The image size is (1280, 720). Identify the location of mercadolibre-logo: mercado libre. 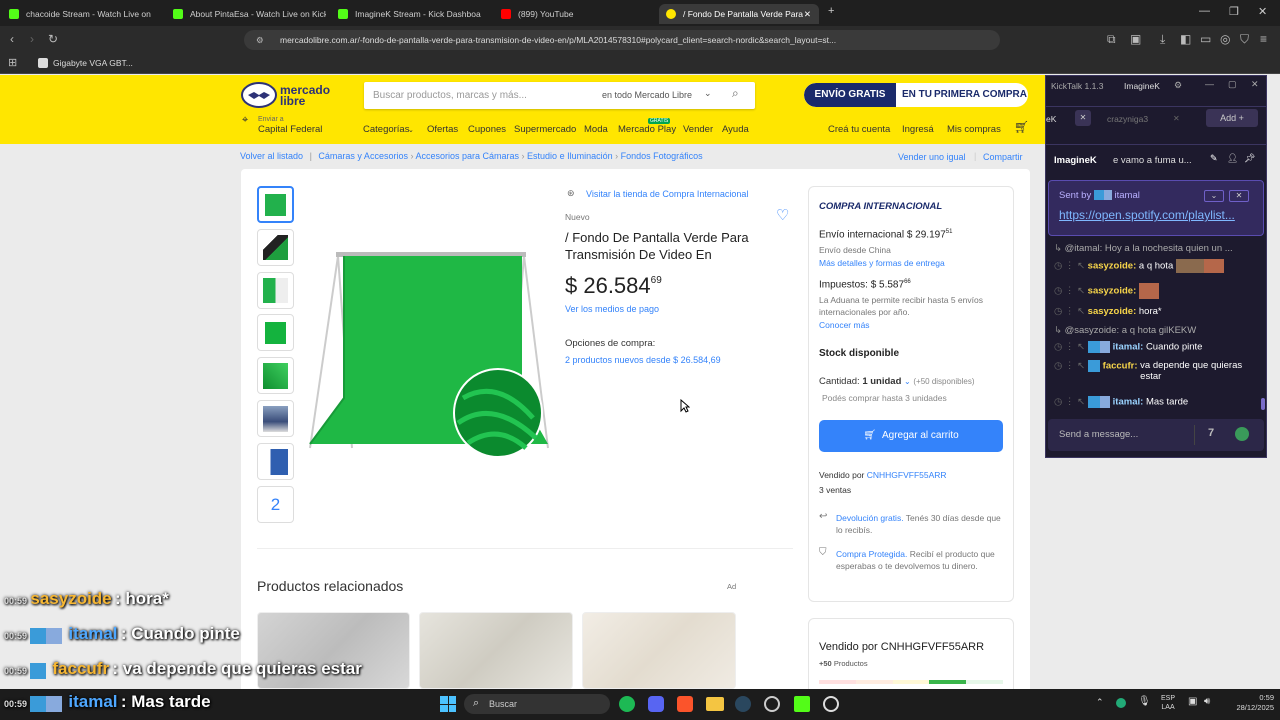
(287, 95).